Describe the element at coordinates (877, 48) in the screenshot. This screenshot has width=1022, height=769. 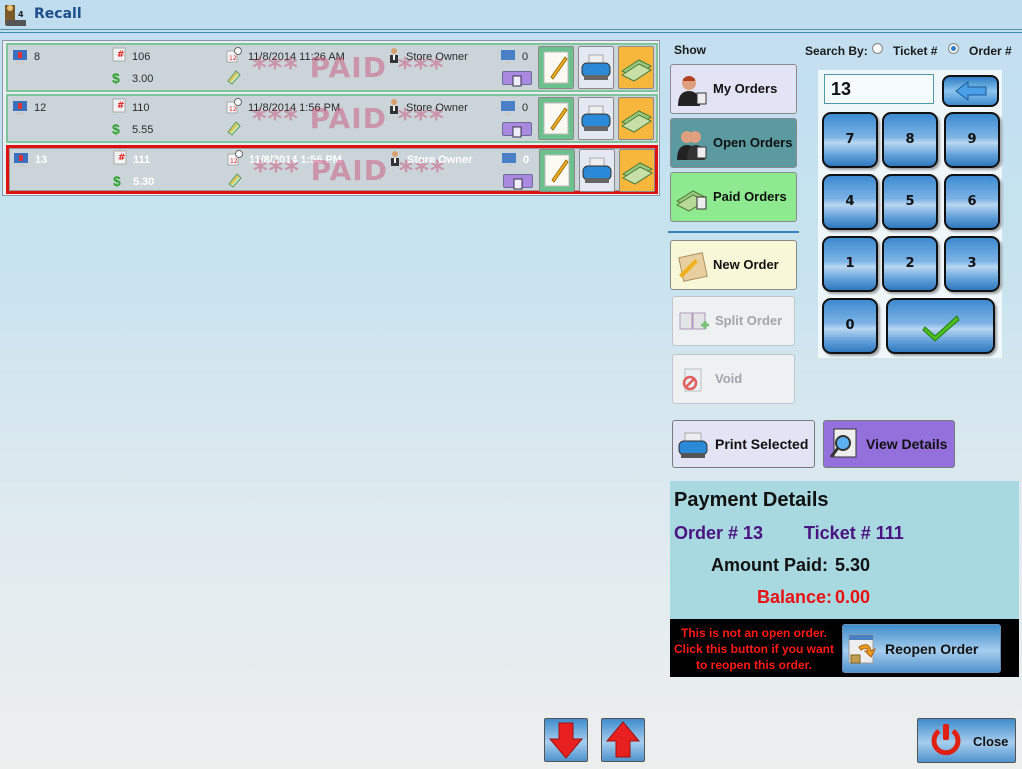
I see `radio-ticket-number` at that location.